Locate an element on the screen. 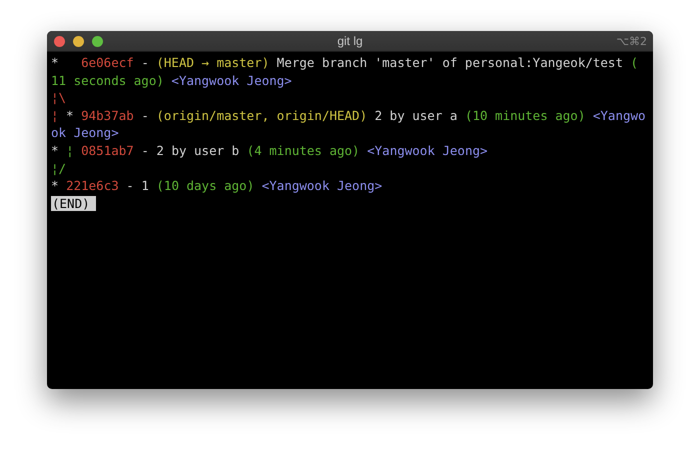 This screenshot has height=452, width=700. commit-hash: 6e06ecf is located at coordinates (107, 62).